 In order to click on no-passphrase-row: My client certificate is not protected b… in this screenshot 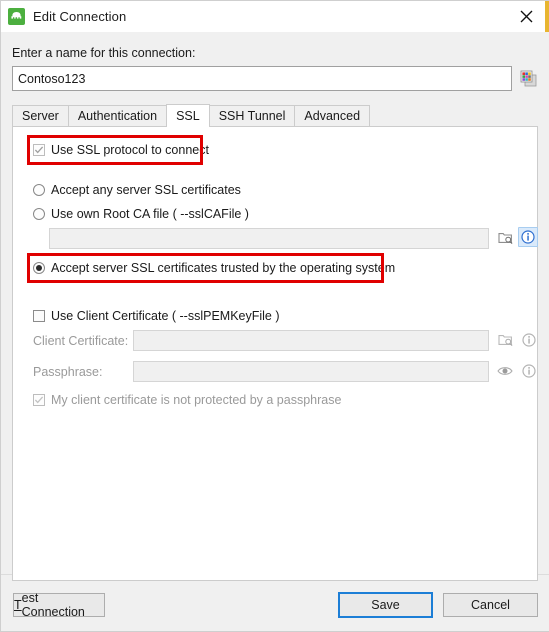, I will do `click(187, 400)`.